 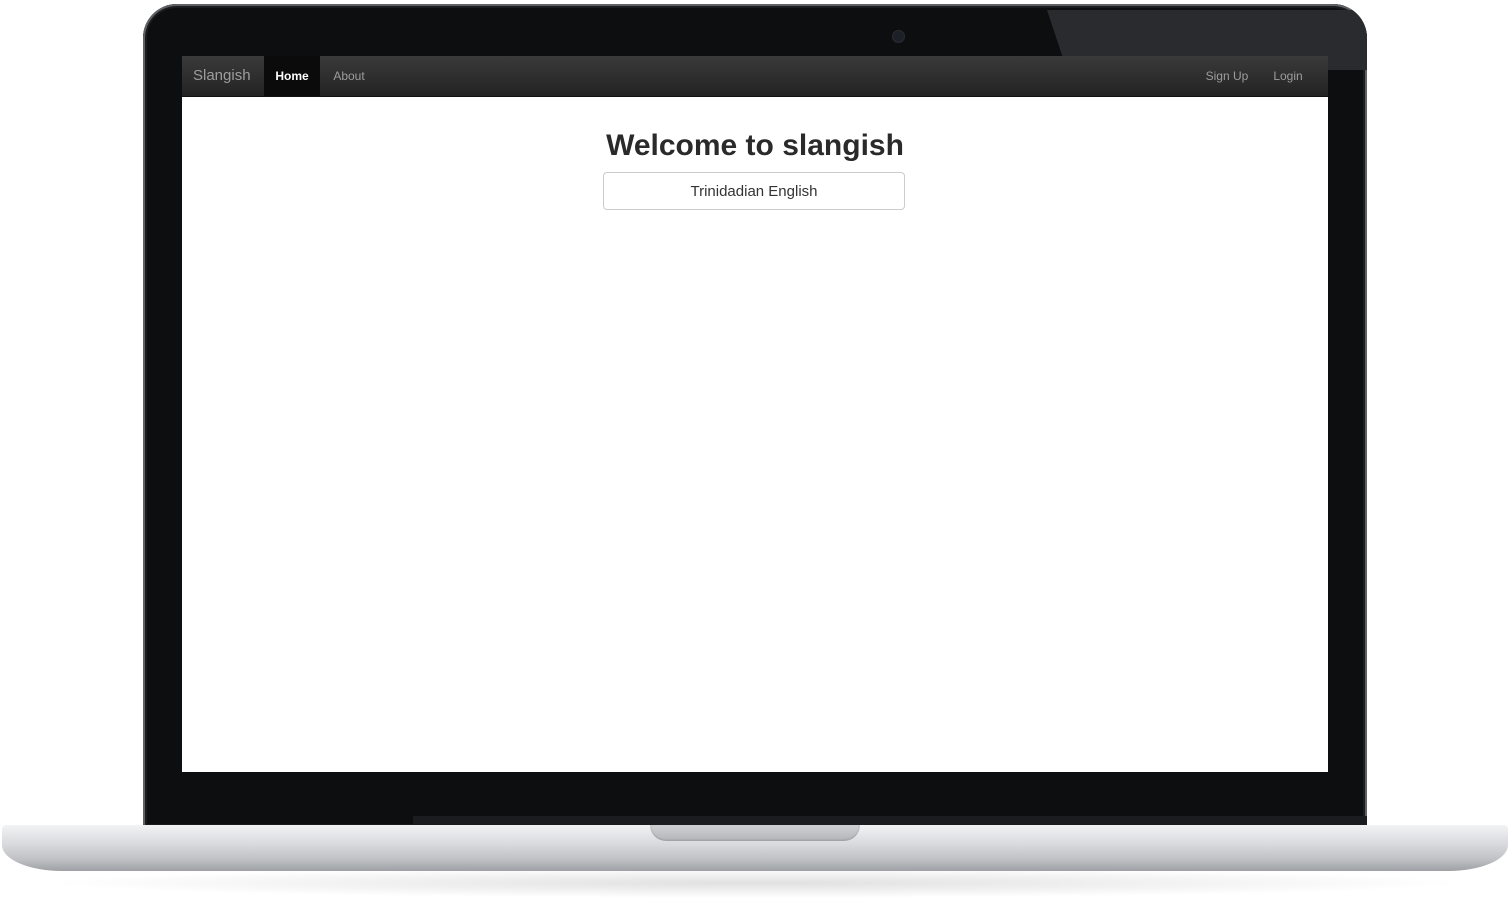 I want to click on camera-icon, so click(x=898, y=36).